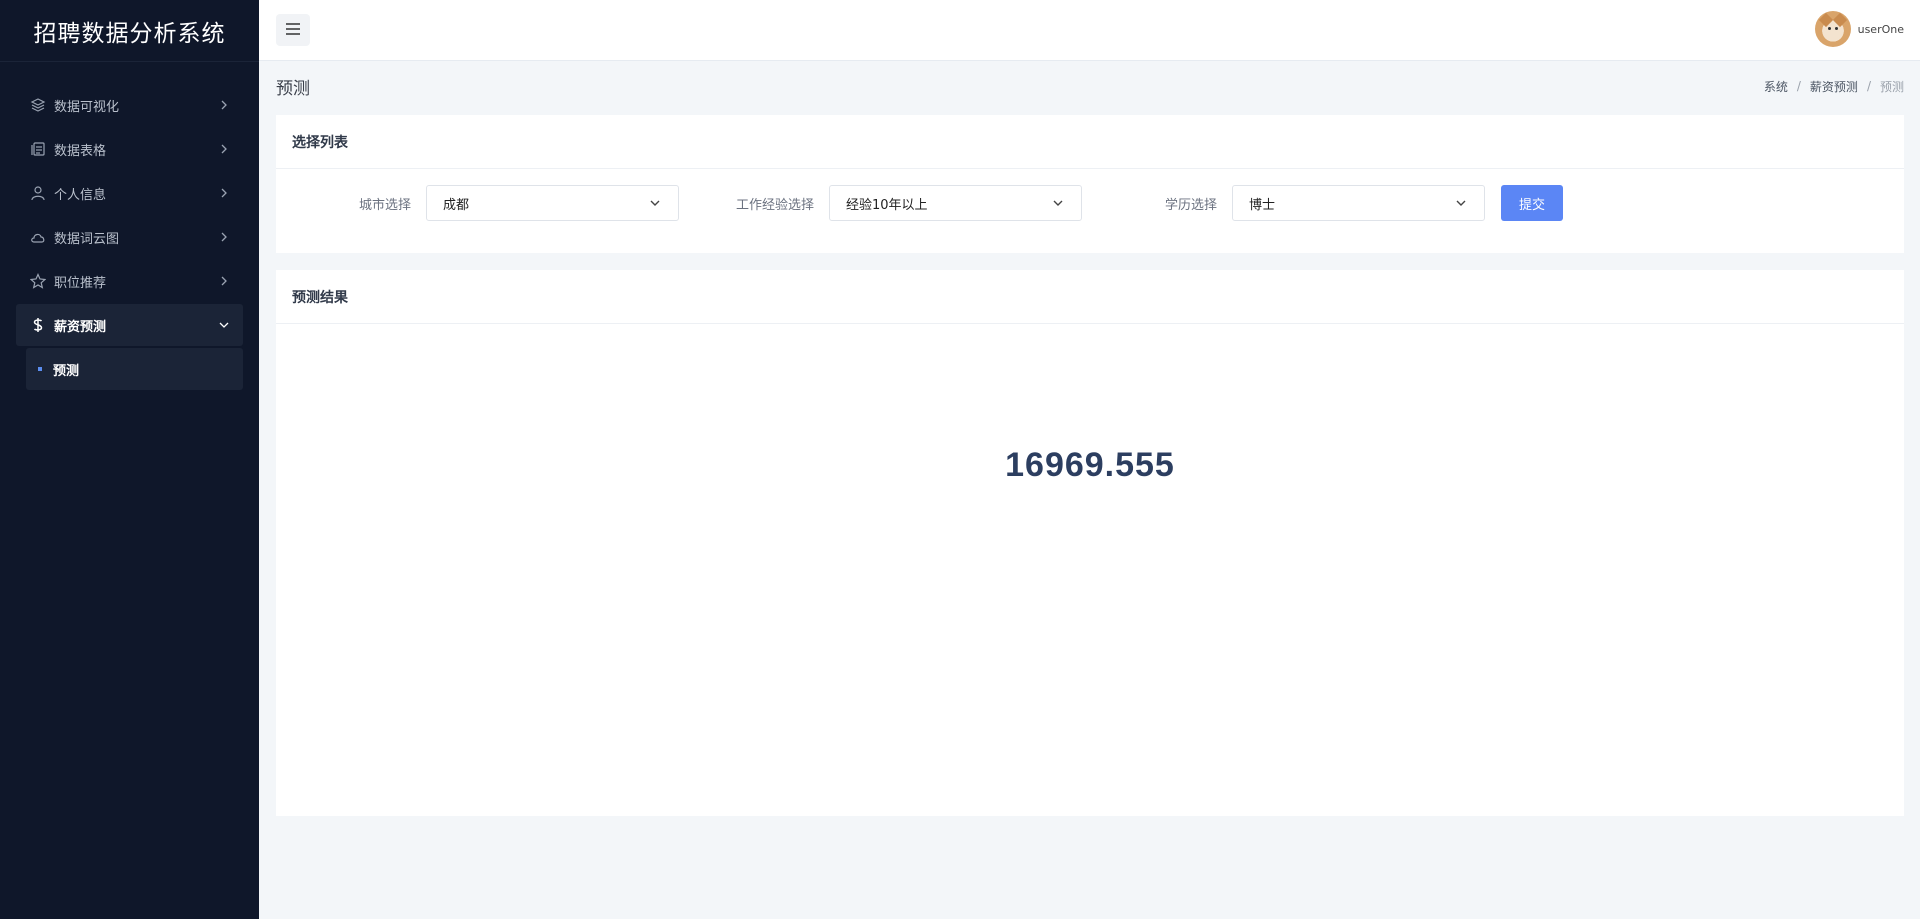 The height and width of the screenshot is (919, 1920). What do you see at coordinates (129, 193) in the screenshot?
I see `sidebar-item-personal-info: 个人信息` at bounding box center [129, 193].